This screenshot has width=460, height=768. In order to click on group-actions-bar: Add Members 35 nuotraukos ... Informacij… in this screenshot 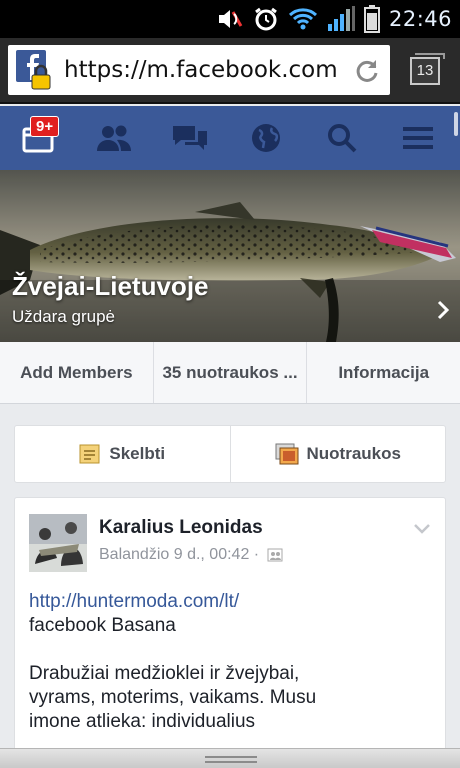, I will do `click(230, 373)`.